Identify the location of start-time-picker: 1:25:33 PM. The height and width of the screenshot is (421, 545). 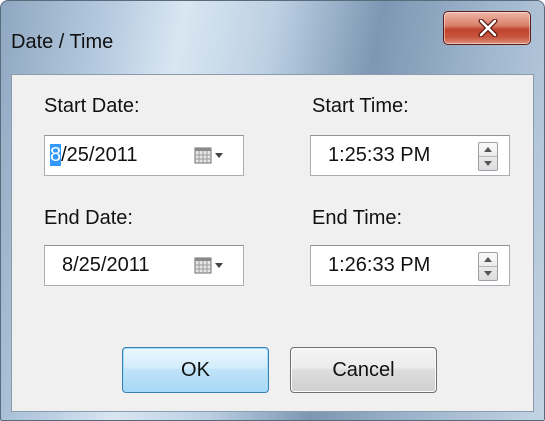
(410, 155).